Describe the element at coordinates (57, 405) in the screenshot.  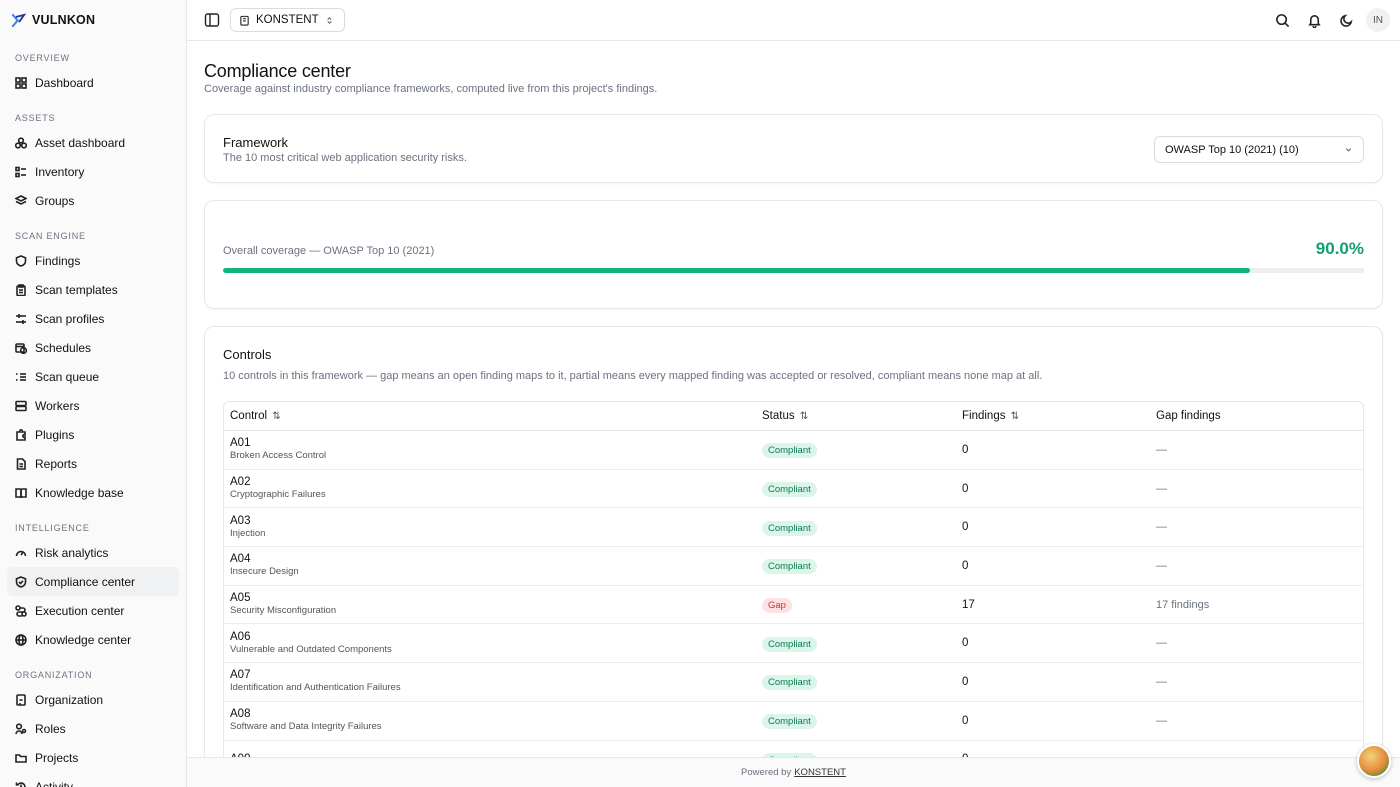
I see `sidebar-item-label: Workers` at that location.